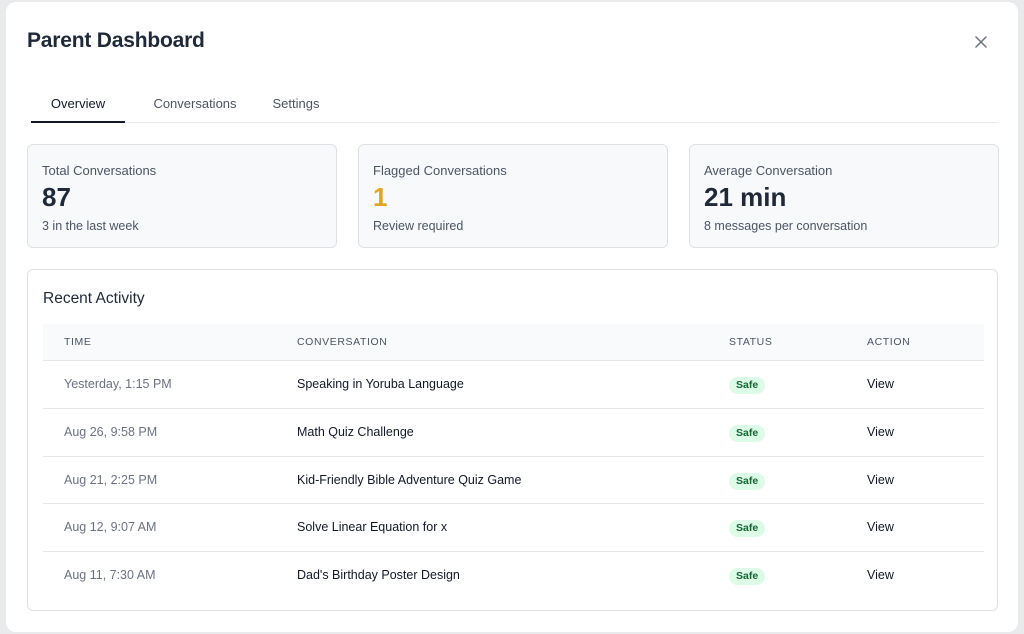  I want to click on time-cell: Yesterday, 1:15 PM, so click(118, 384).